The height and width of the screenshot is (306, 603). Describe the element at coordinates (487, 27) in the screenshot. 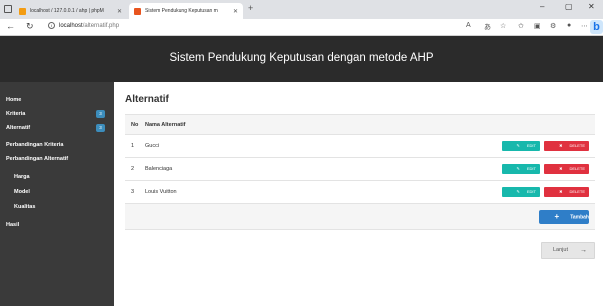

I see `translate-icon: あ` at that location.